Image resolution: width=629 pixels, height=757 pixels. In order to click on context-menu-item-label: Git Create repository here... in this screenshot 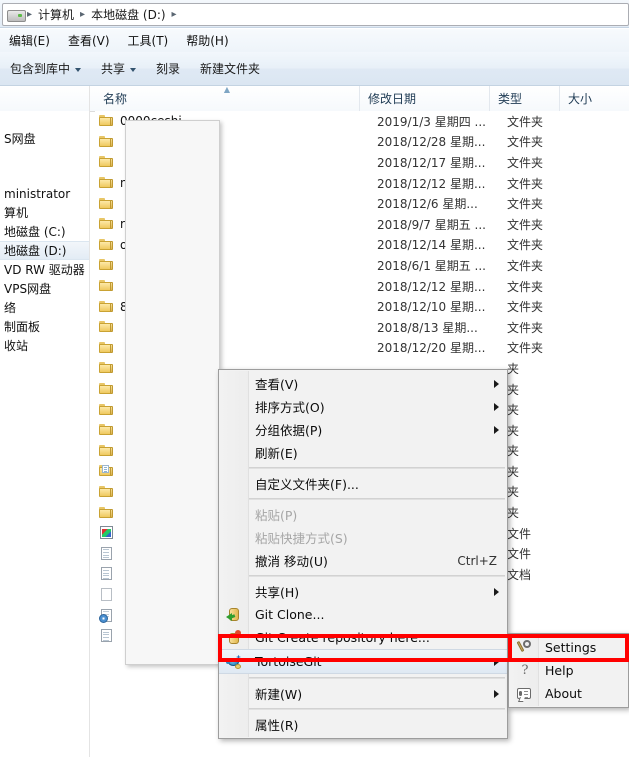, I will do `click(342, 637)`.